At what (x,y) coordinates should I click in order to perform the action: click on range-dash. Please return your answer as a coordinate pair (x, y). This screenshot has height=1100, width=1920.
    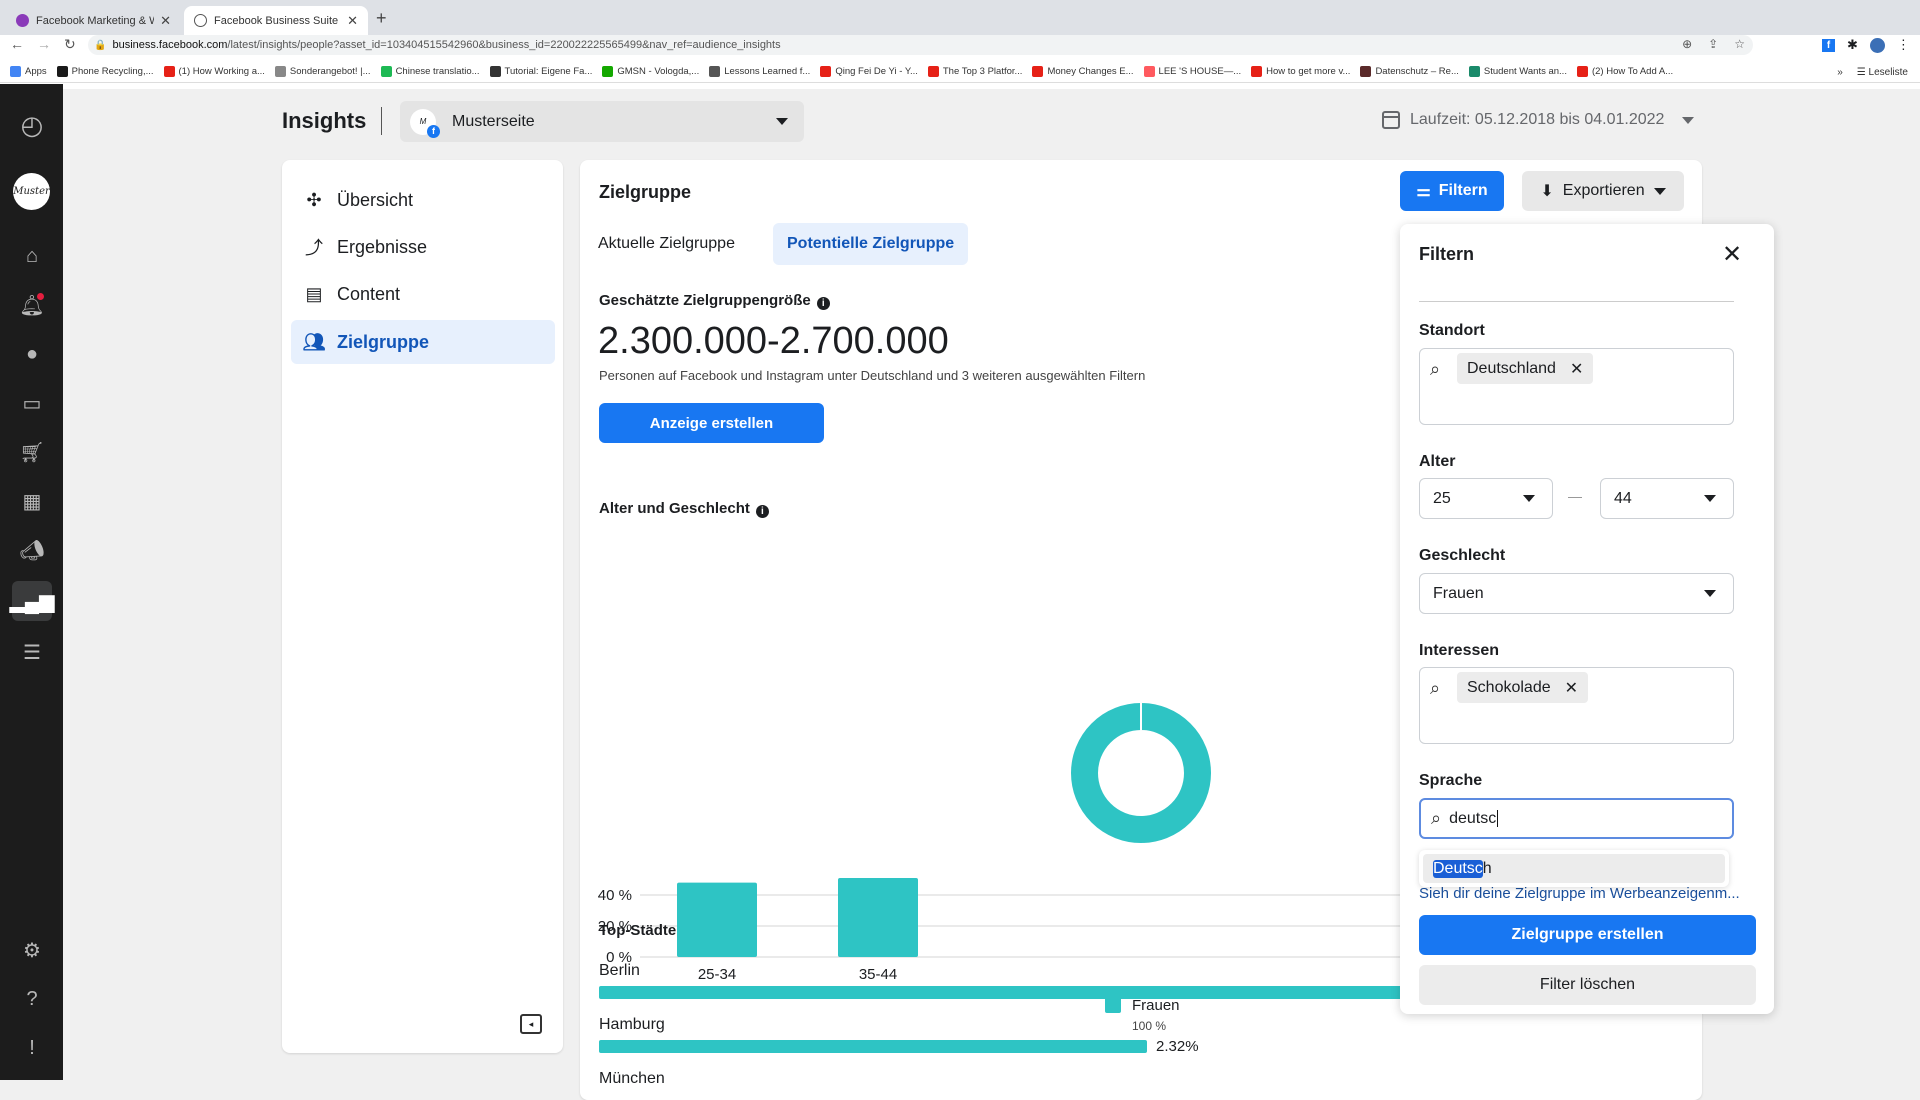
    Looking at the image, I should click on (1575, 497).